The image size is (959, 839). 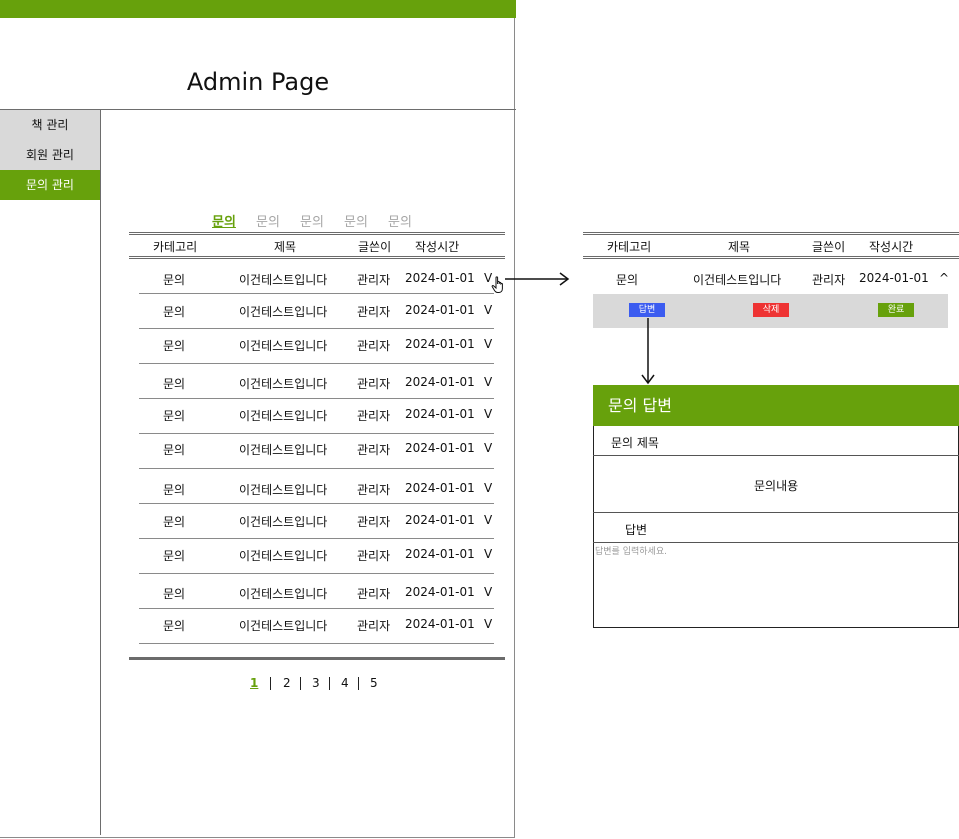 What do you see at coordinates (944, 278) in the screenshot?
I see `collapse-chevron-icon: ^` at bounding box center [944, 278].